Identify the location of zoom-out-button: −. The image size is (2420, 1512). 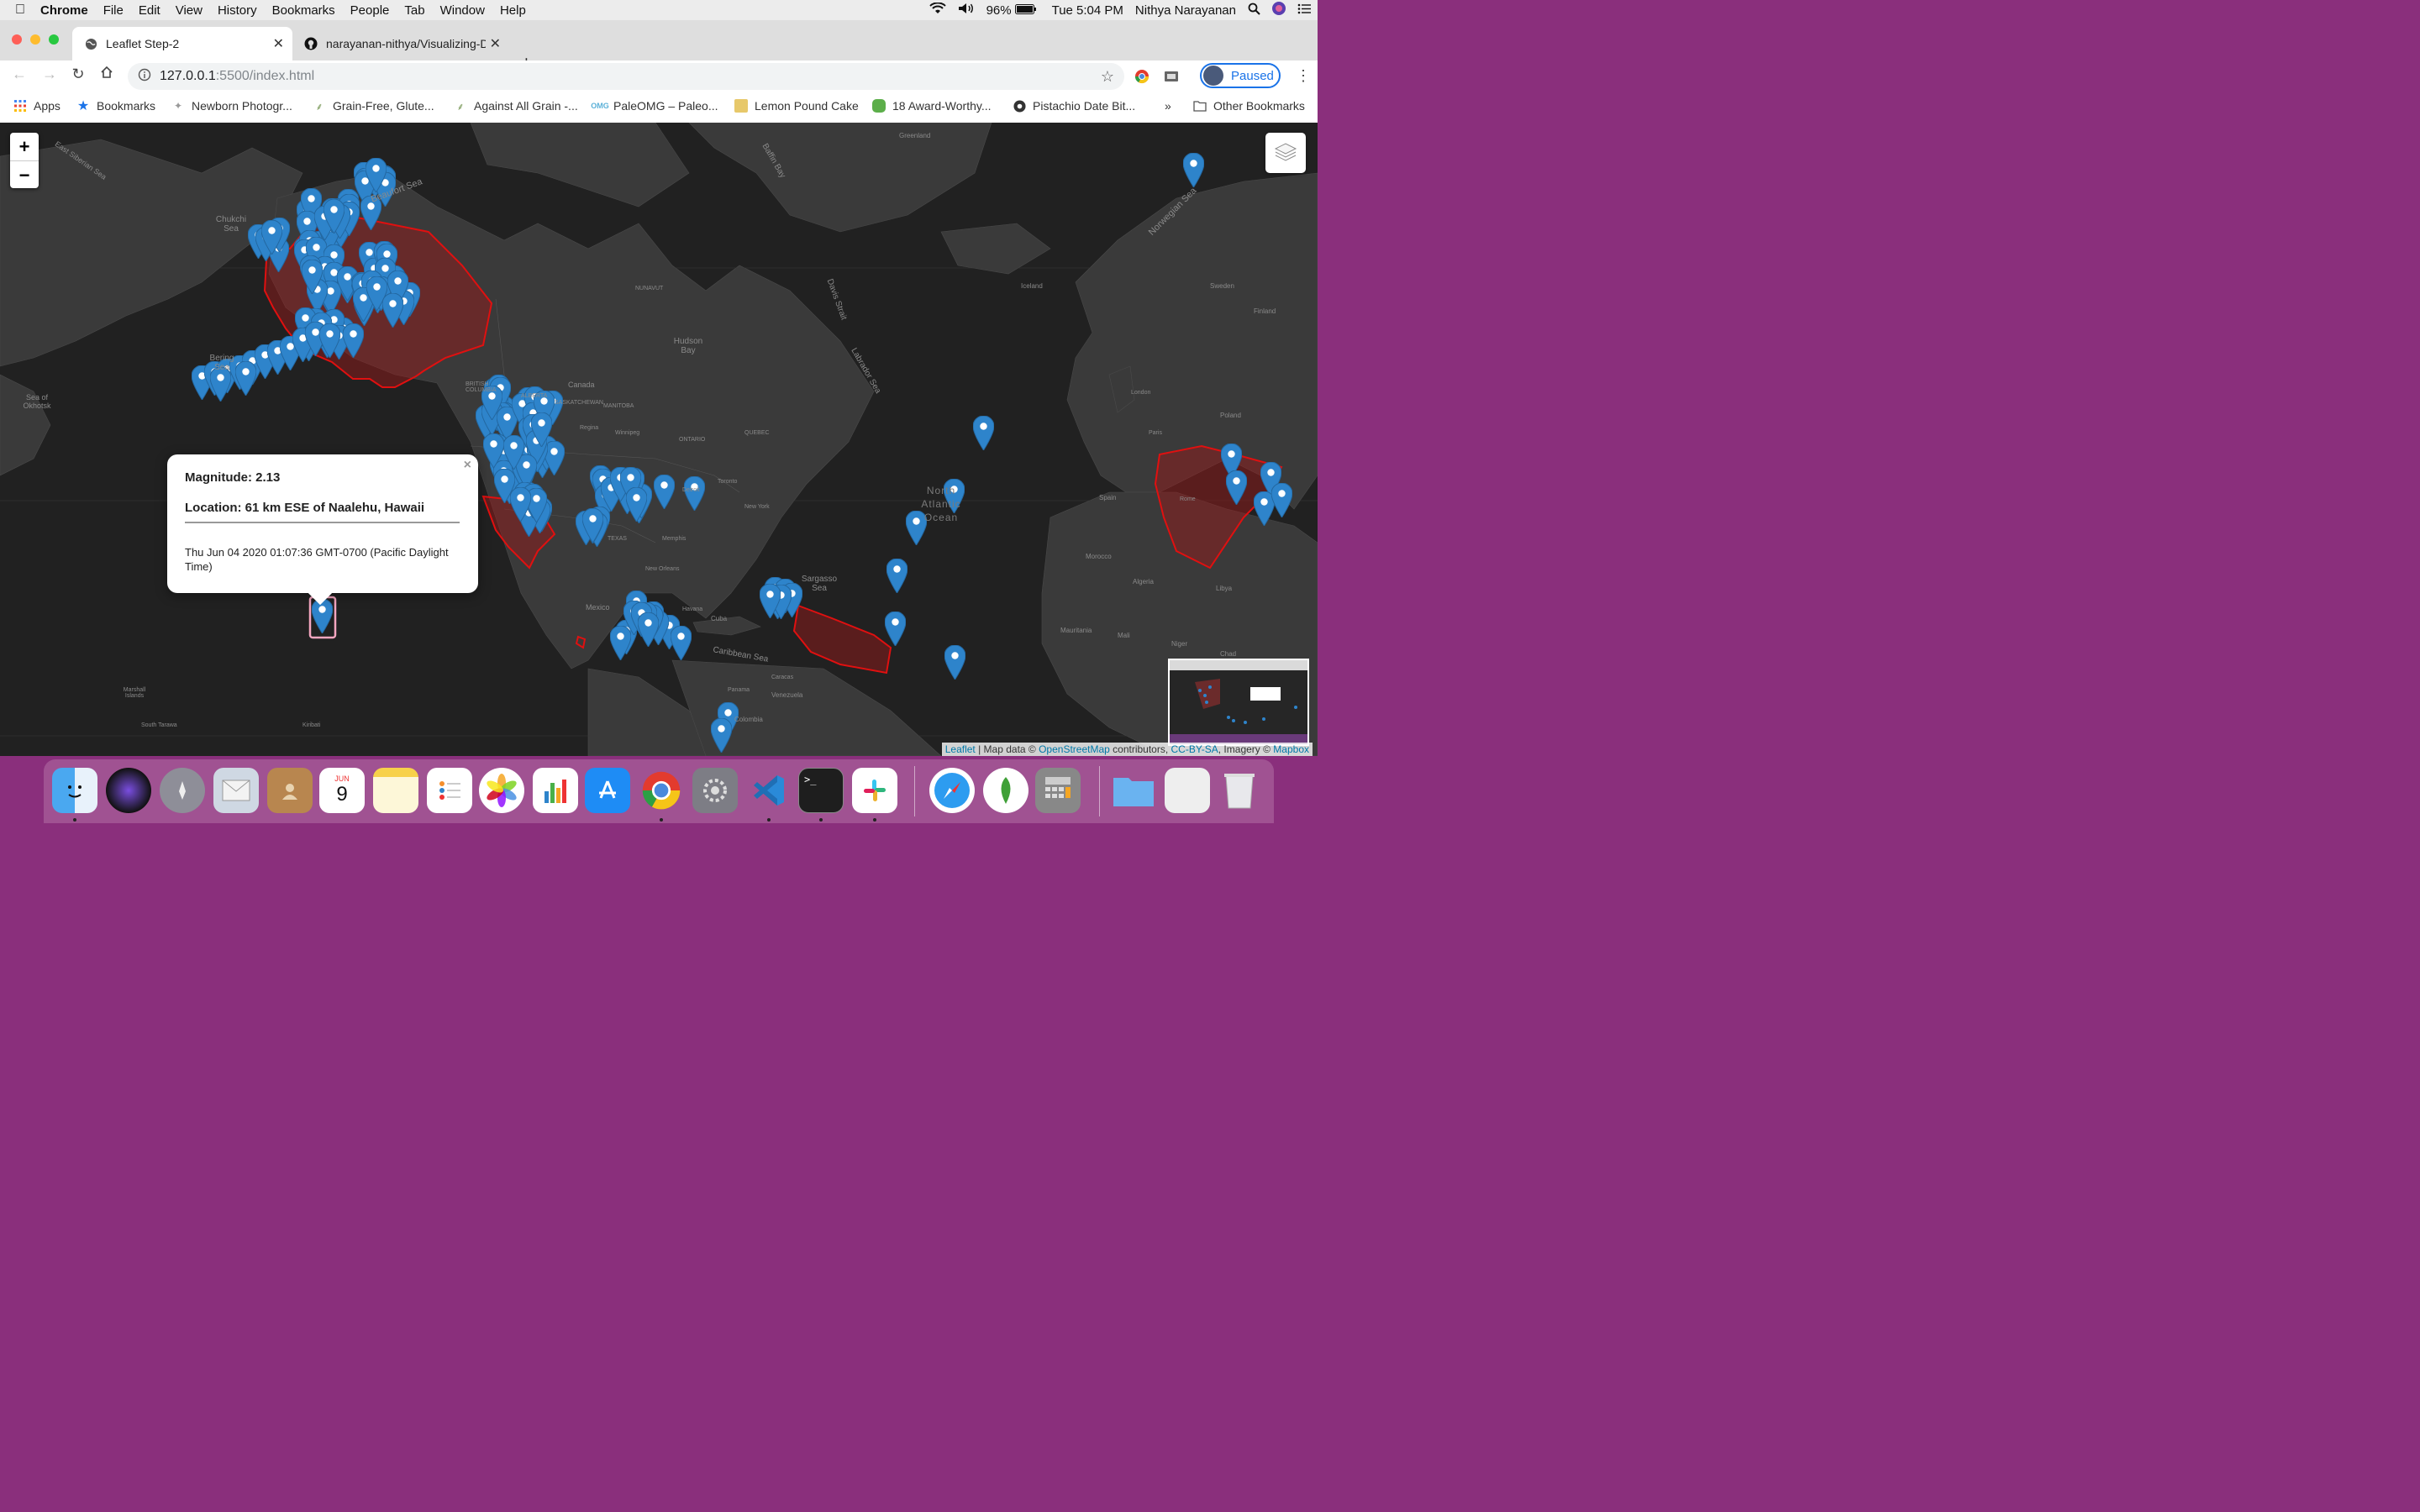
(24, 175).